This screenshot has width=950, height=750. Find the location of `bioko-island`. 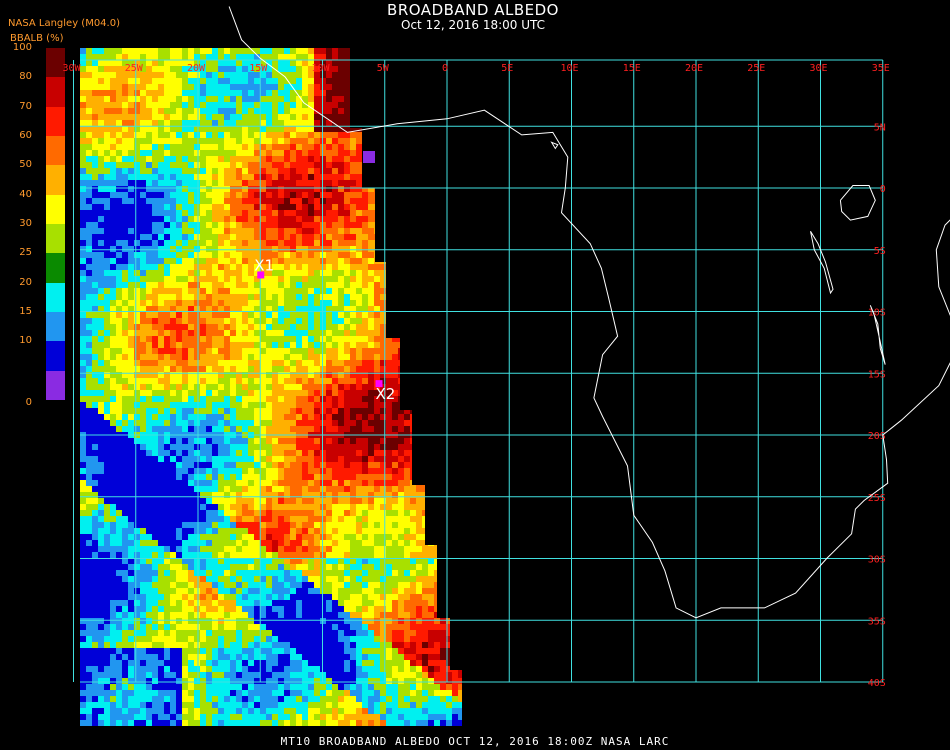

bioko-island is located at coordinates (554, 145).